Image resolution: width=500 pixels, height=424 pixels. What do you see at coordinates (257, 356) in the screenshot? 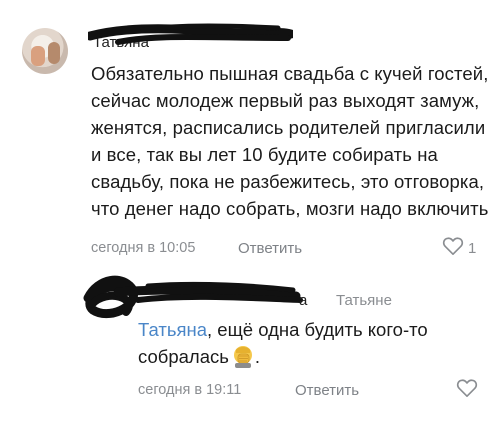
I see `comment-text-part: .` at bounding box center [257, 356].